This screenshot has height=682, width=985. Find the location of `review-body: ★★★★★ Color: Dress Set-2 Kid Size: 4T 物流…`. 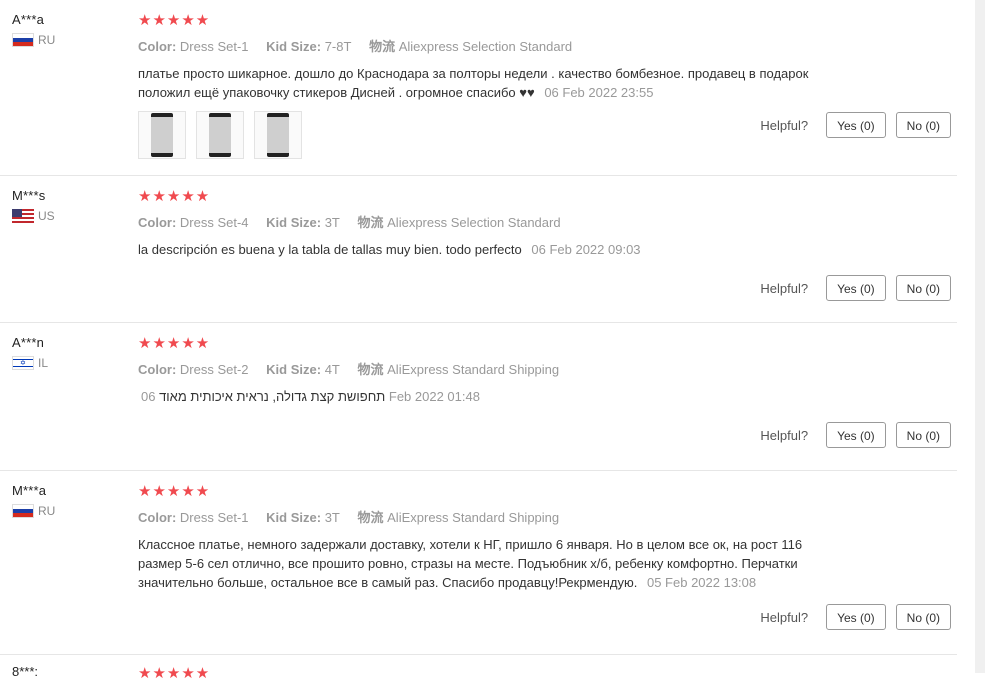

review-body: ★★★★★ Color: Dress Set-2 Kid Size: 4T 物流… is located at coordinates (547, 364).